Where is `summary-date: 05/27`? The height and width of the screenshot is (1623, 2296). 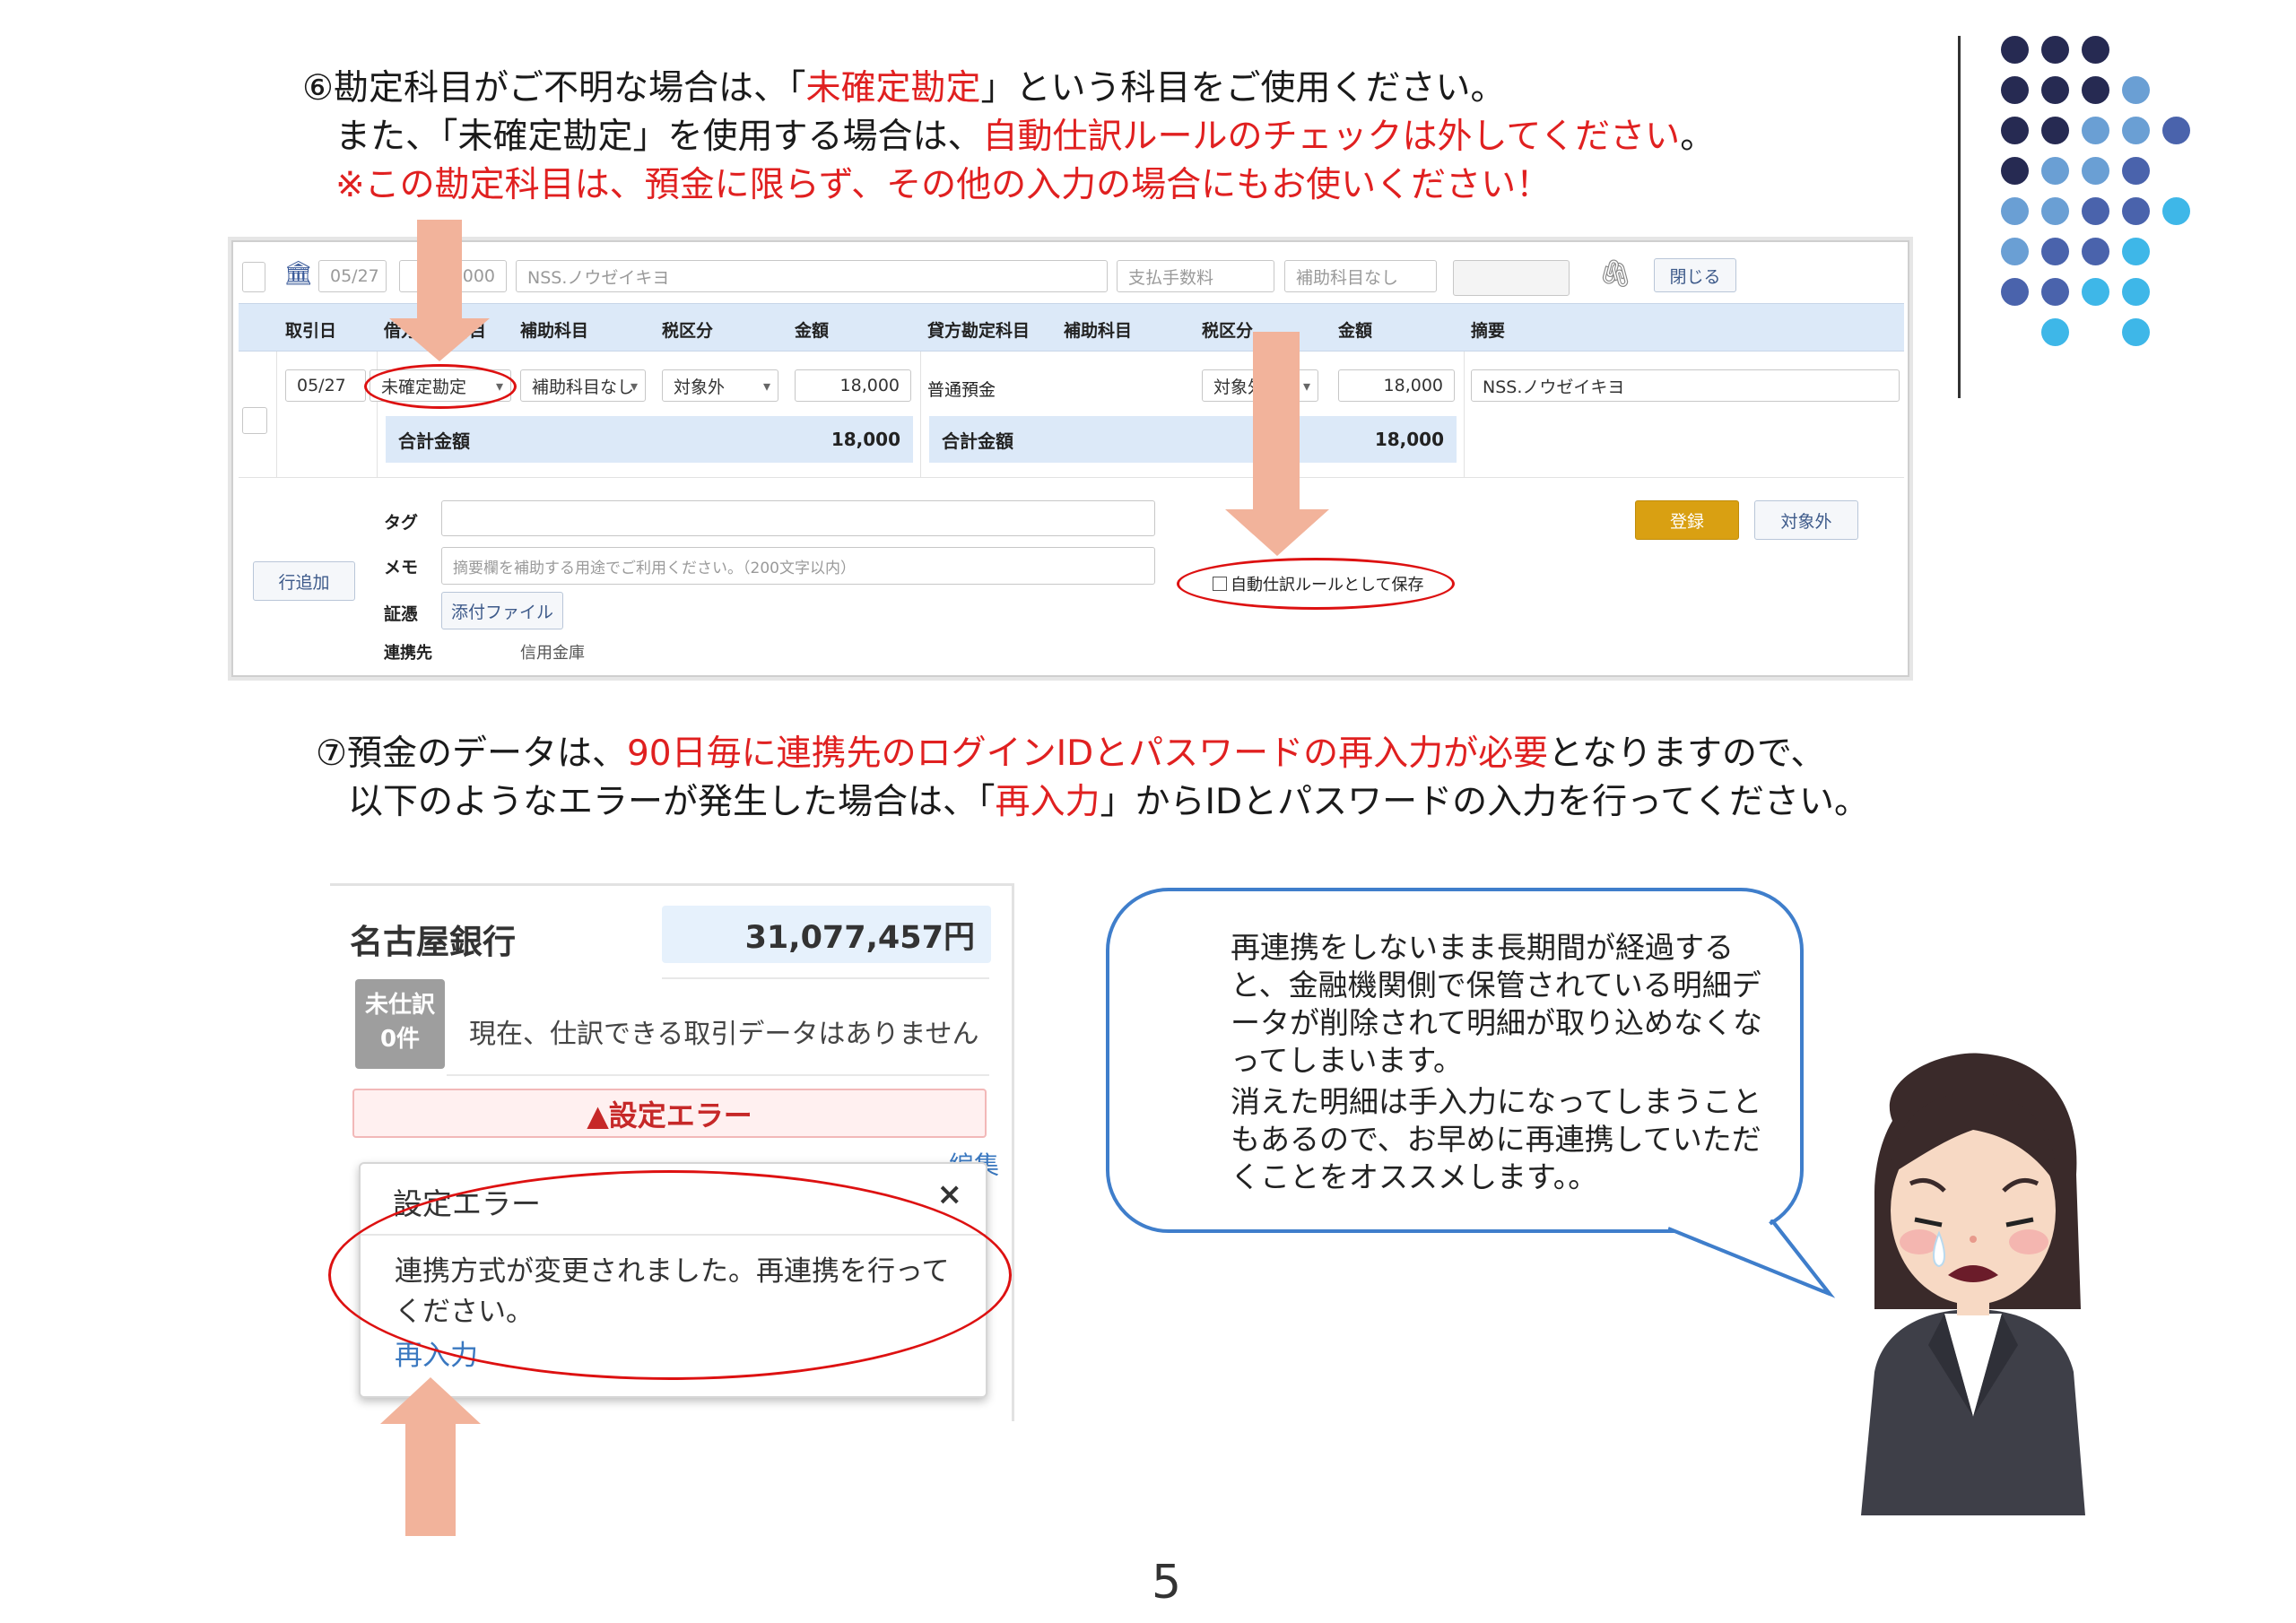 summary-date: 05/27 is located at coordinates (352, 276).